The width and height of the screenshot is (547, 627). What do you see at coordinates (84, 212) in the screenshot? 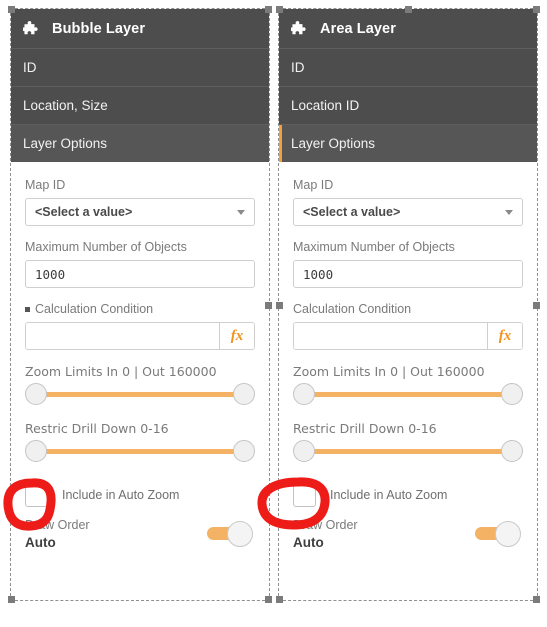
I see `map-id-value: <Select a value>` at bounding box center [84, 212].